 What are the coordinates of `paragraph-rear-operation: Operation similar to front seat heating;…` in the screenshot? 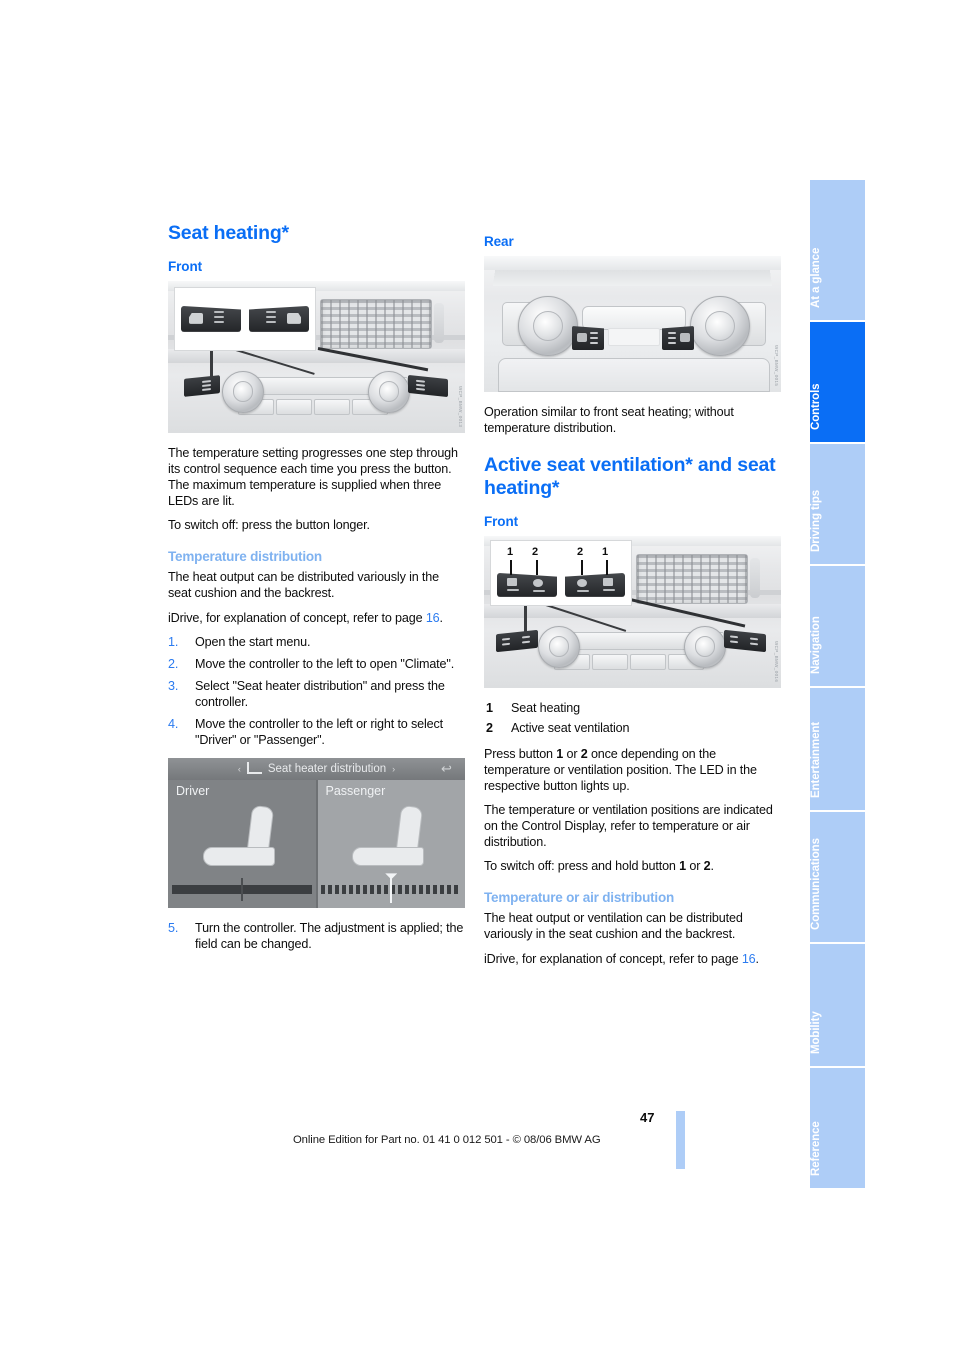 It's located at (609, 420).